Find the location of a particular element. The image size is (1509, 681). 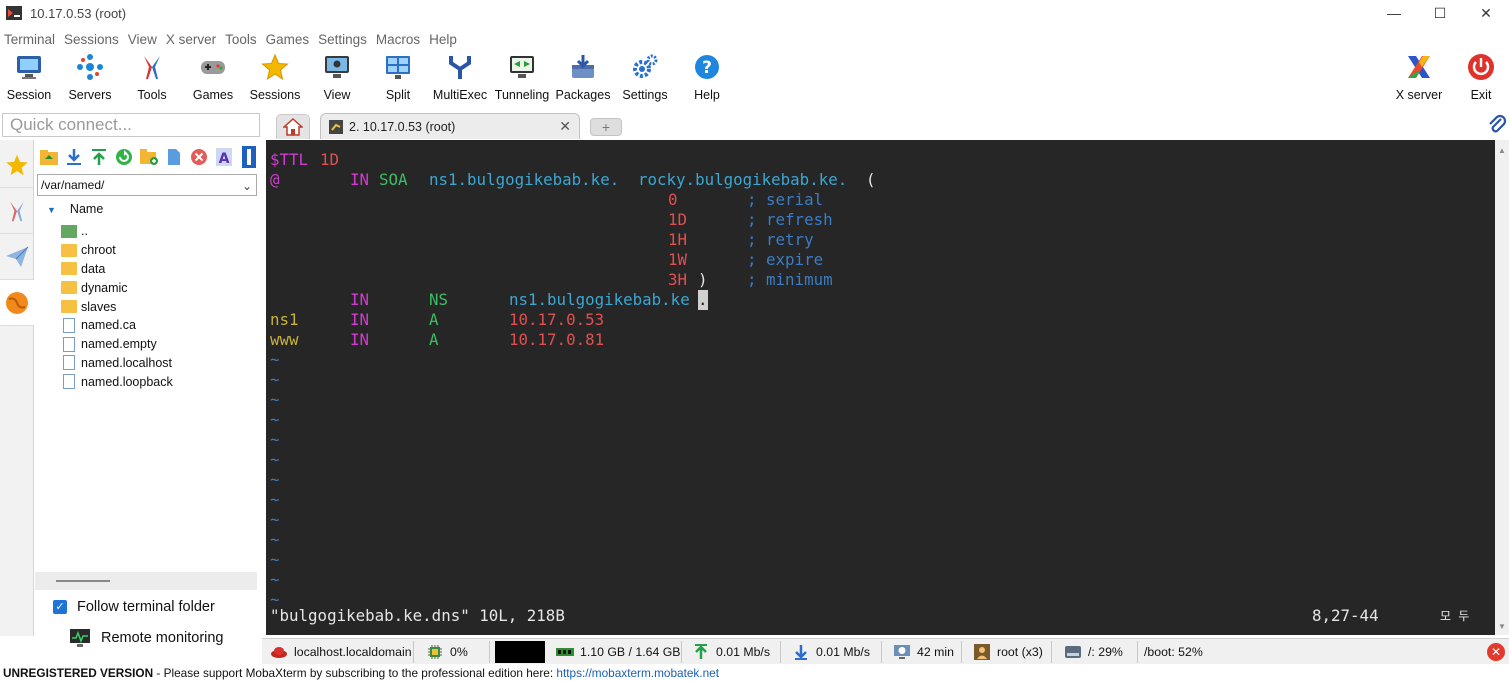

scroll-down-icon: ▼ is located at coordinates (1502, 626).